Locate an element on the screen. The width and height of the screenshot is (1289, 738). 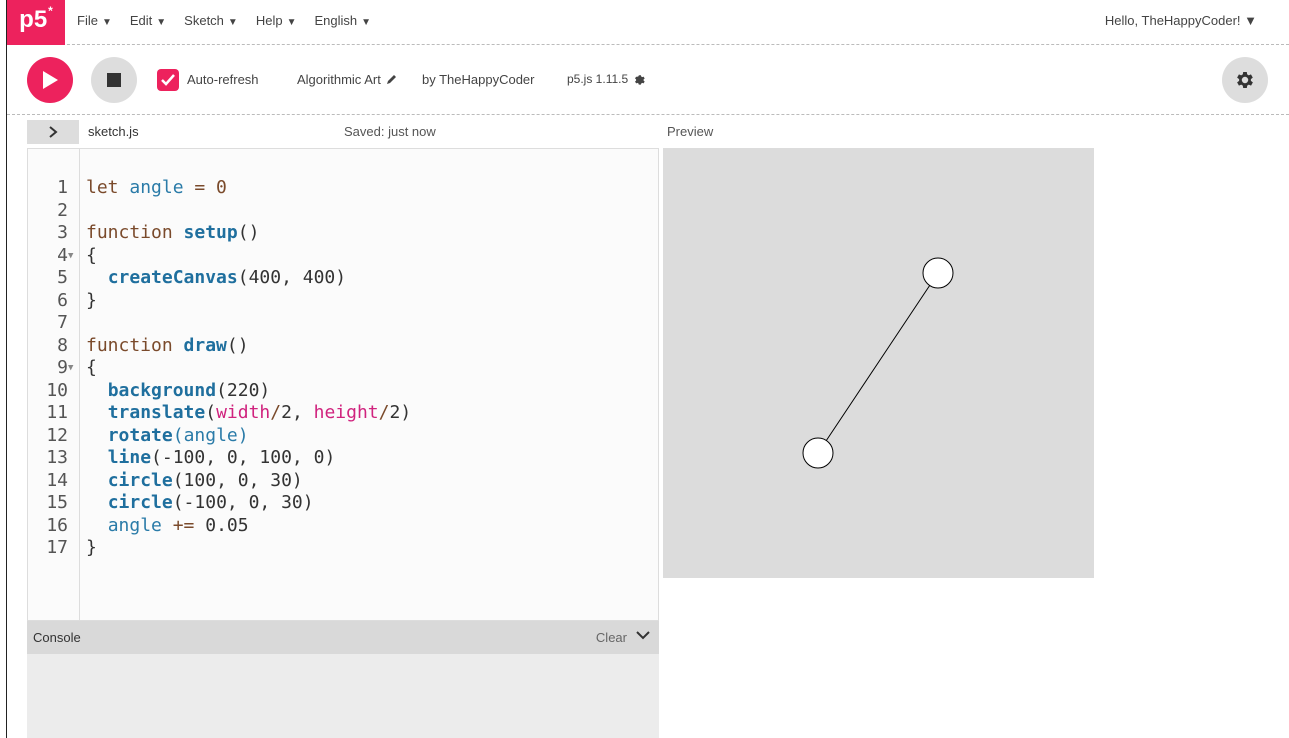
line-number: 8 is located at coordinates (62, 345).